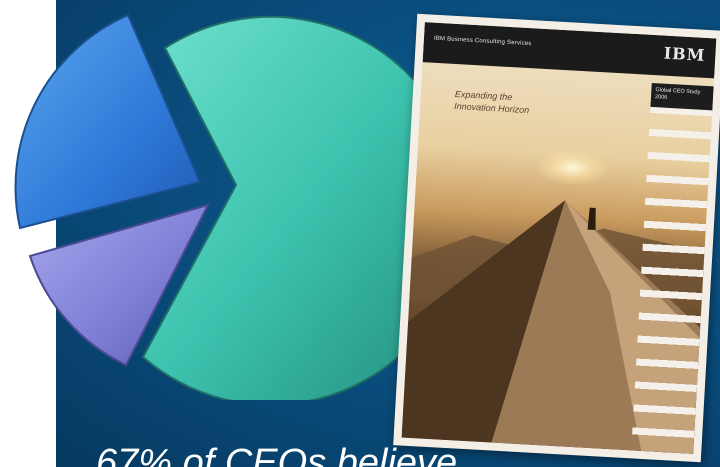 This screenshot has width=720, height=467. Describe the element at coordinates (684, 54) in the screenshot. I see `ibm-logo: IBM` at that location.